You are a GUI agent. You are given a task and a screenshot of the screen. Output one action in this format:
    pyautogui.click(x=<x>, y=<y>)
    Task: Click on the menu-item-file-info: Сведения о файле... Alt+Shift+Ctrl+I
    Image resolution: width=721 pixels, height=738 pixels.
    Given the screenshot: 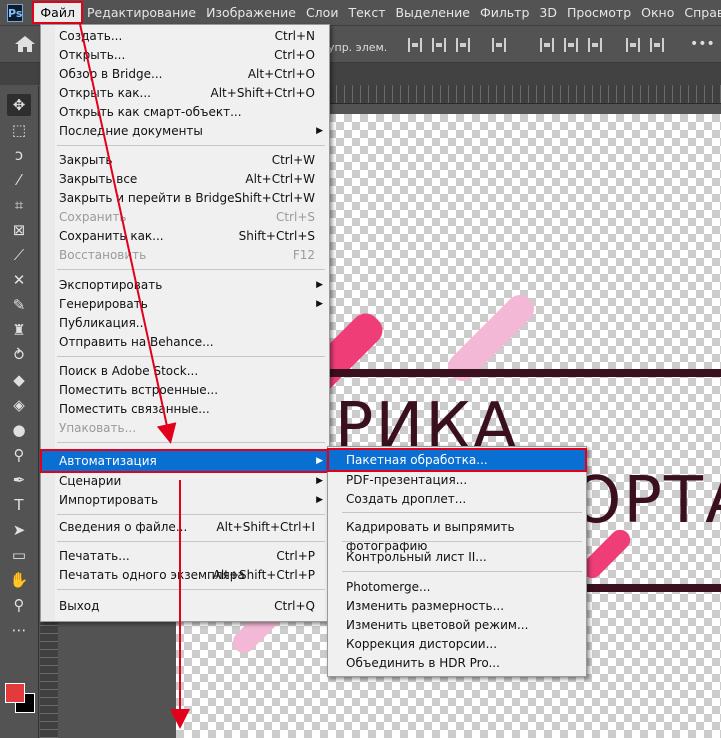 What is the action you would take?
    pyautogui.click(x=185, y=527)
    